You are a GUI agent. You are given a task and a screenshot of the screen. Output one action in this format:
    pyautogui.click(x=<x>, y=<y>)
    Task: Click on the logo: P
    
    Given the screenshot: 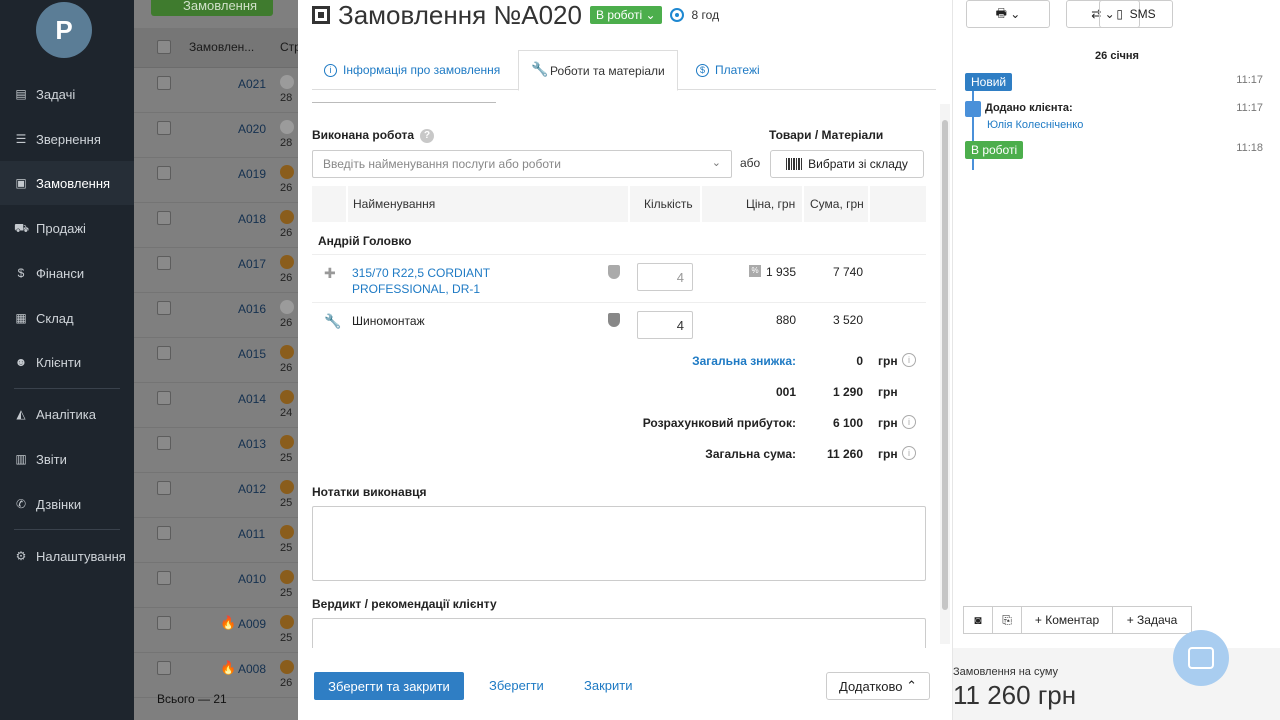 What is the action you would take?
    pyautogui.click(x=64, y=30)
    